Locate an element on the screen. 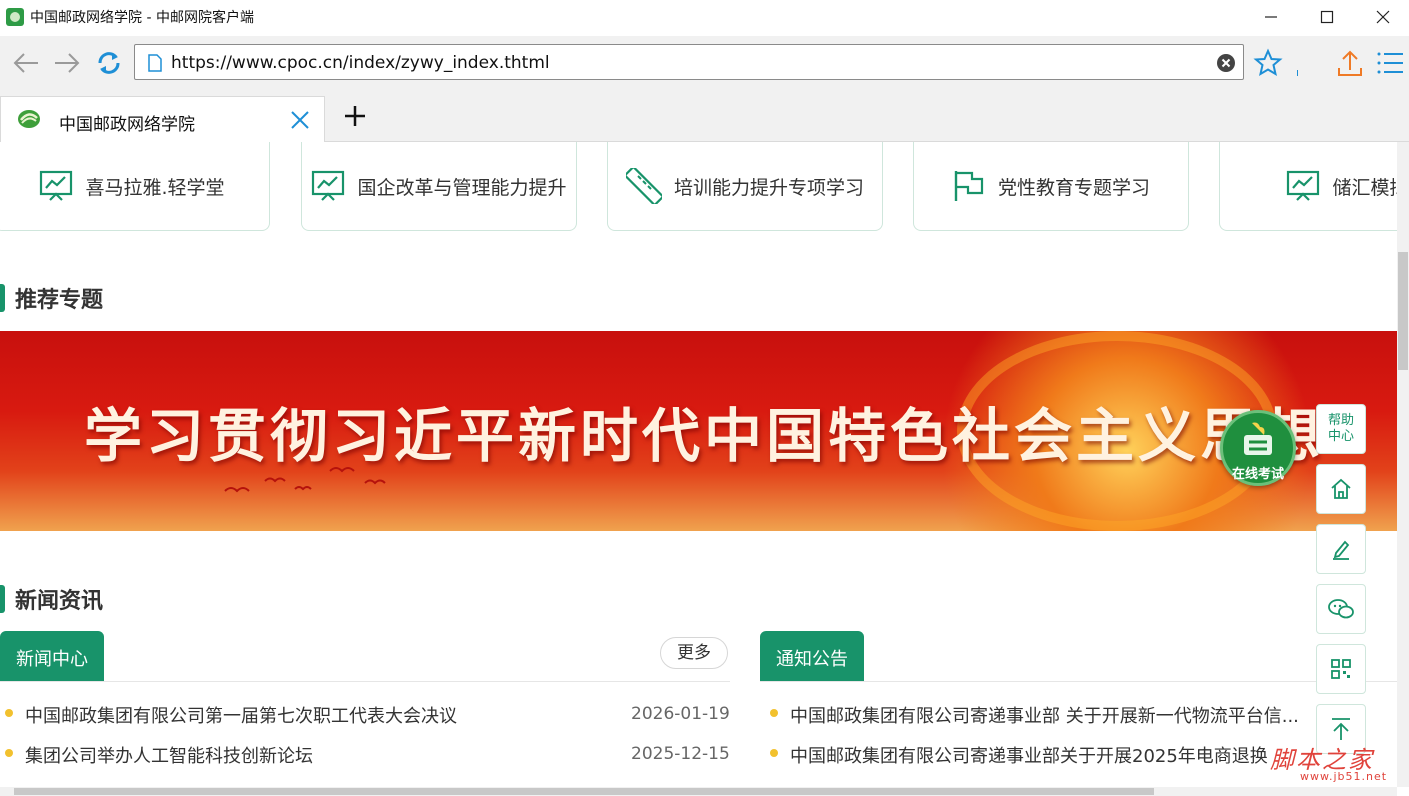  quick-card-soe-reform: 国企改革与管理能力提升 is located at coordinates (439, 186).